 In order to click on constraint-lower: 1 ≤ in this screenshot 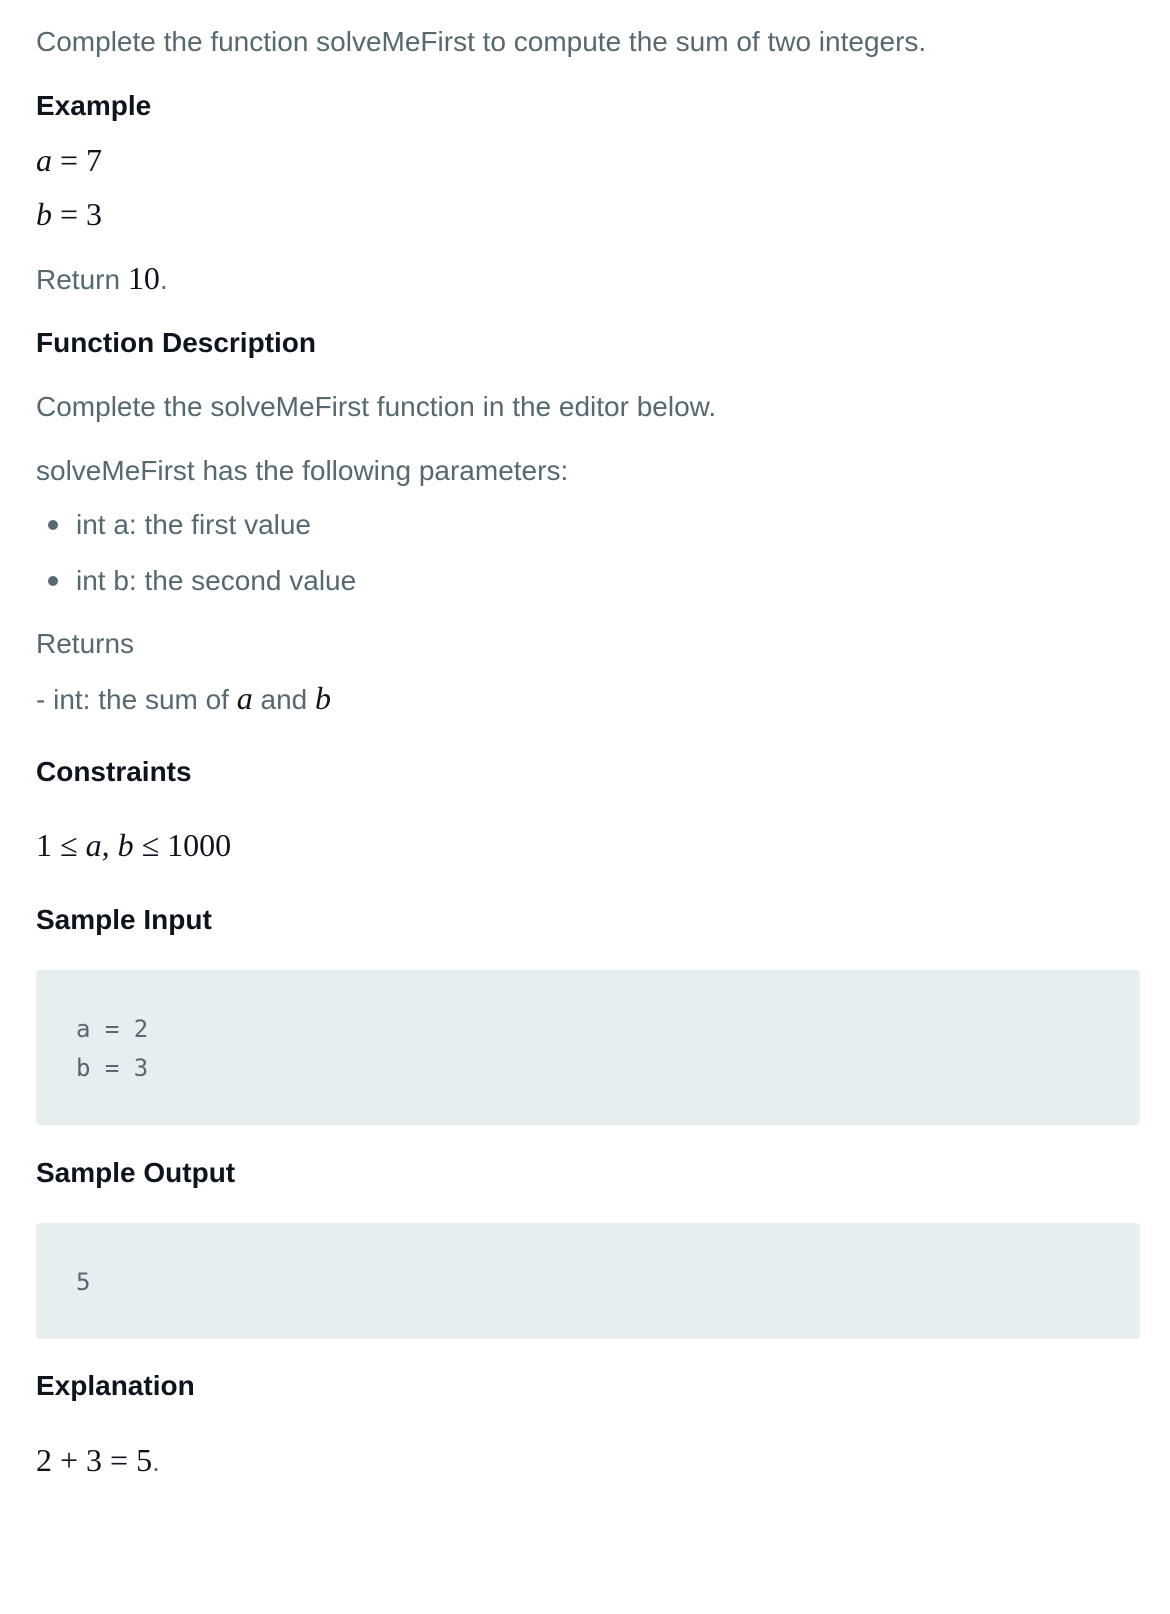, I will do `click(61, 845)`.